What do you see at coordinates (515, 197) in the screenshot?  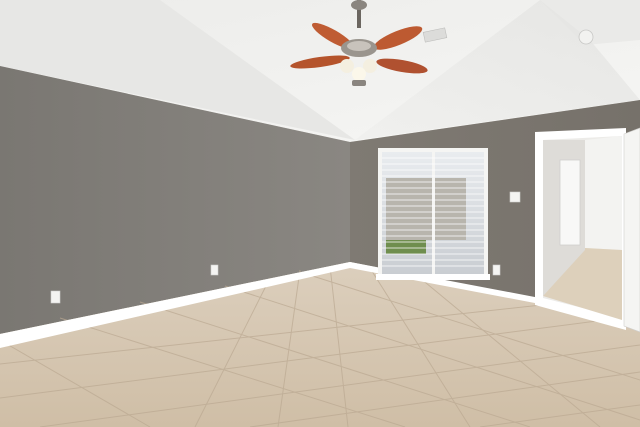 I see `light-switch` at bounding box center [515, 197].